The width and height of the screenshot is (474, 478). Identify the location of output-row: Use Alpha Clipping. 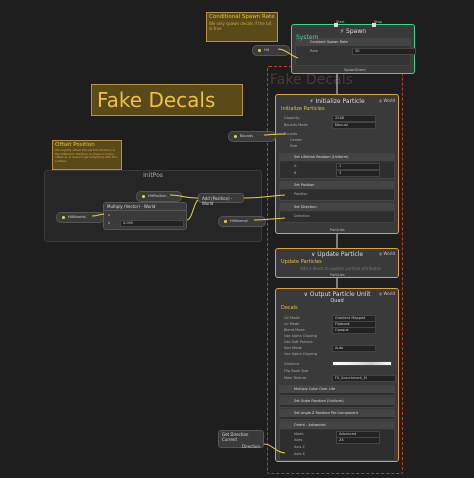
(337, 354).